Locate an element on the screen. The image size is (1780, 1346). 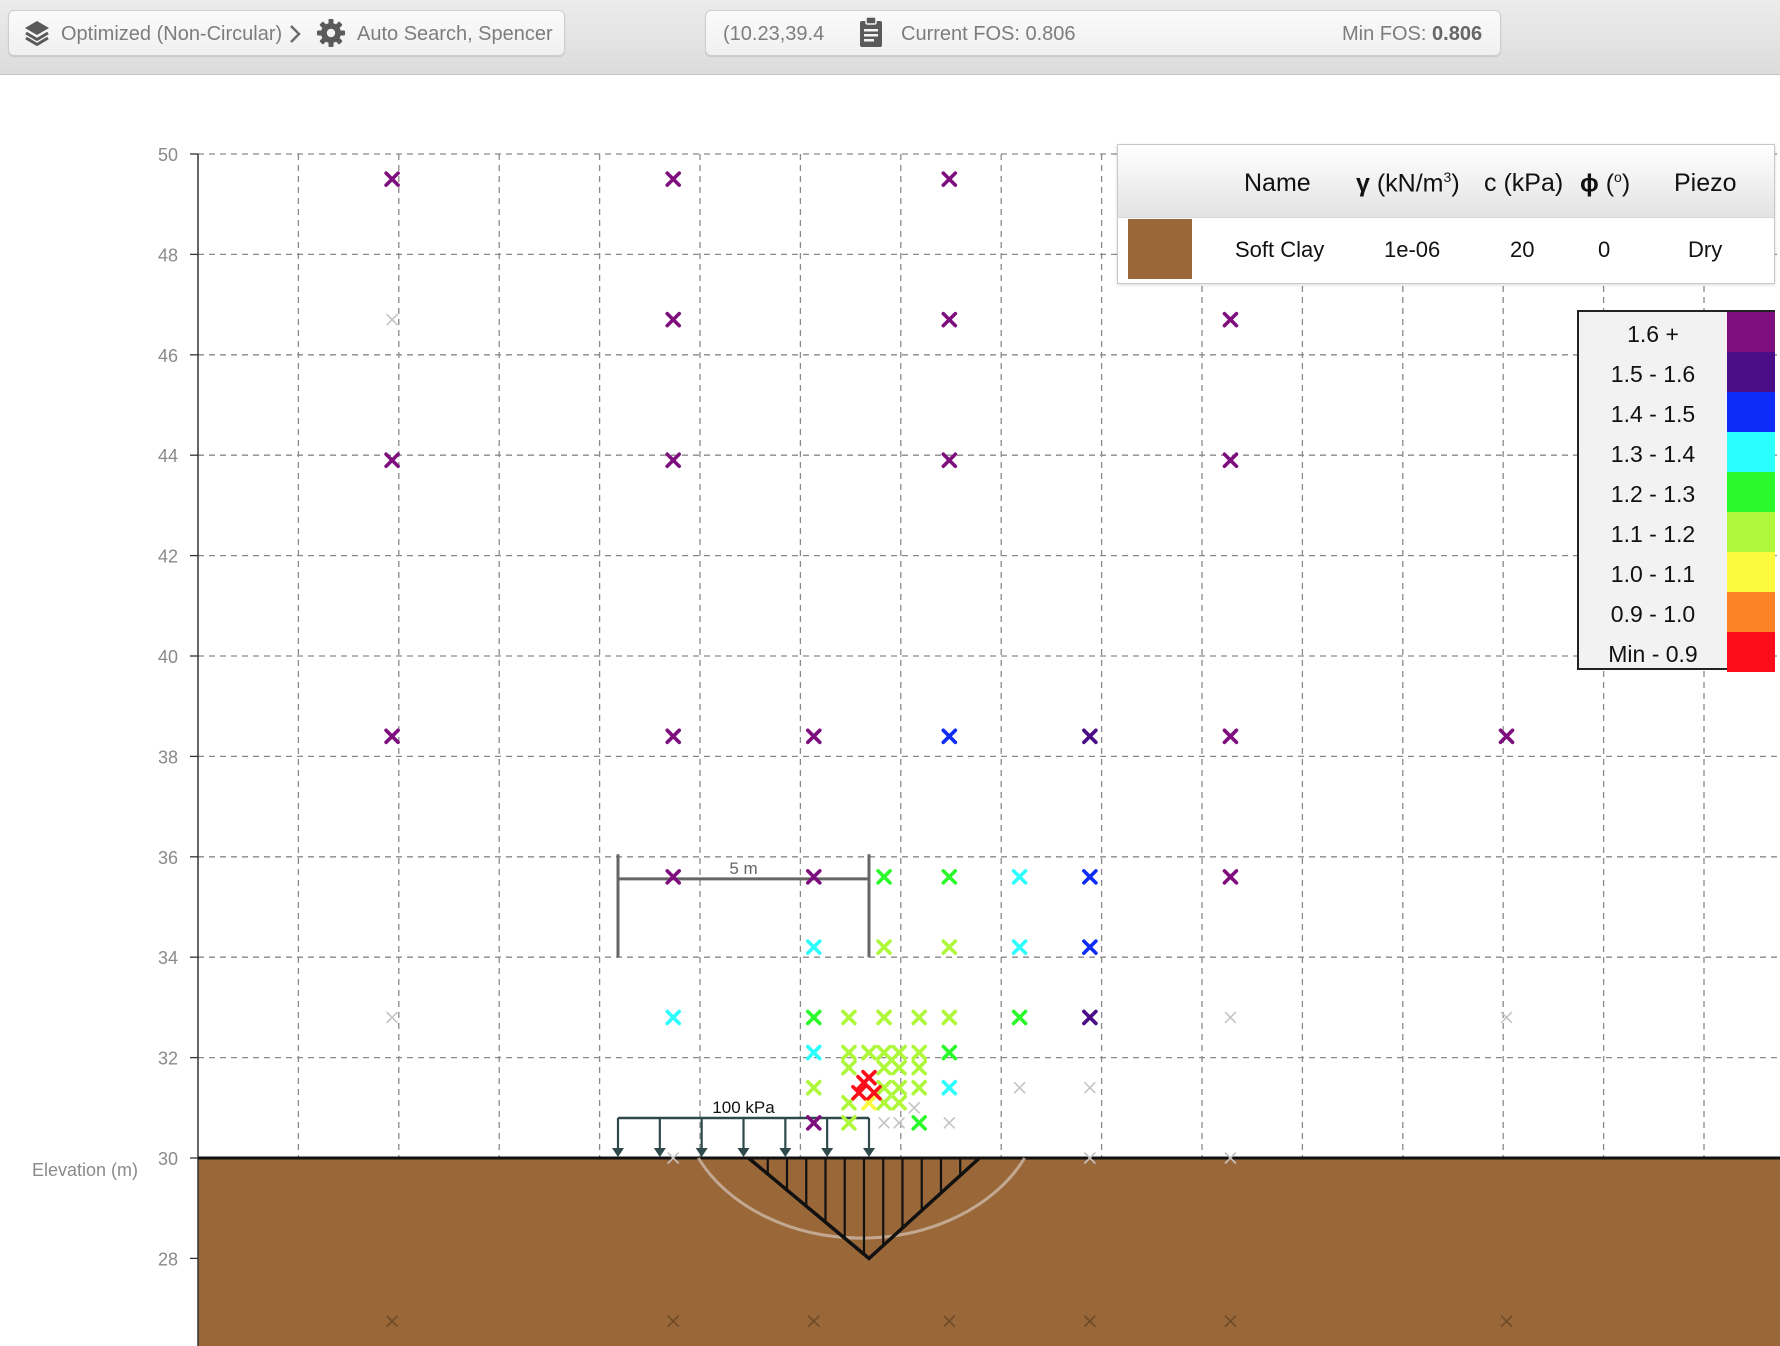
legend-label: 1.2 - 1.3 is located at coordinates (1653, 494).